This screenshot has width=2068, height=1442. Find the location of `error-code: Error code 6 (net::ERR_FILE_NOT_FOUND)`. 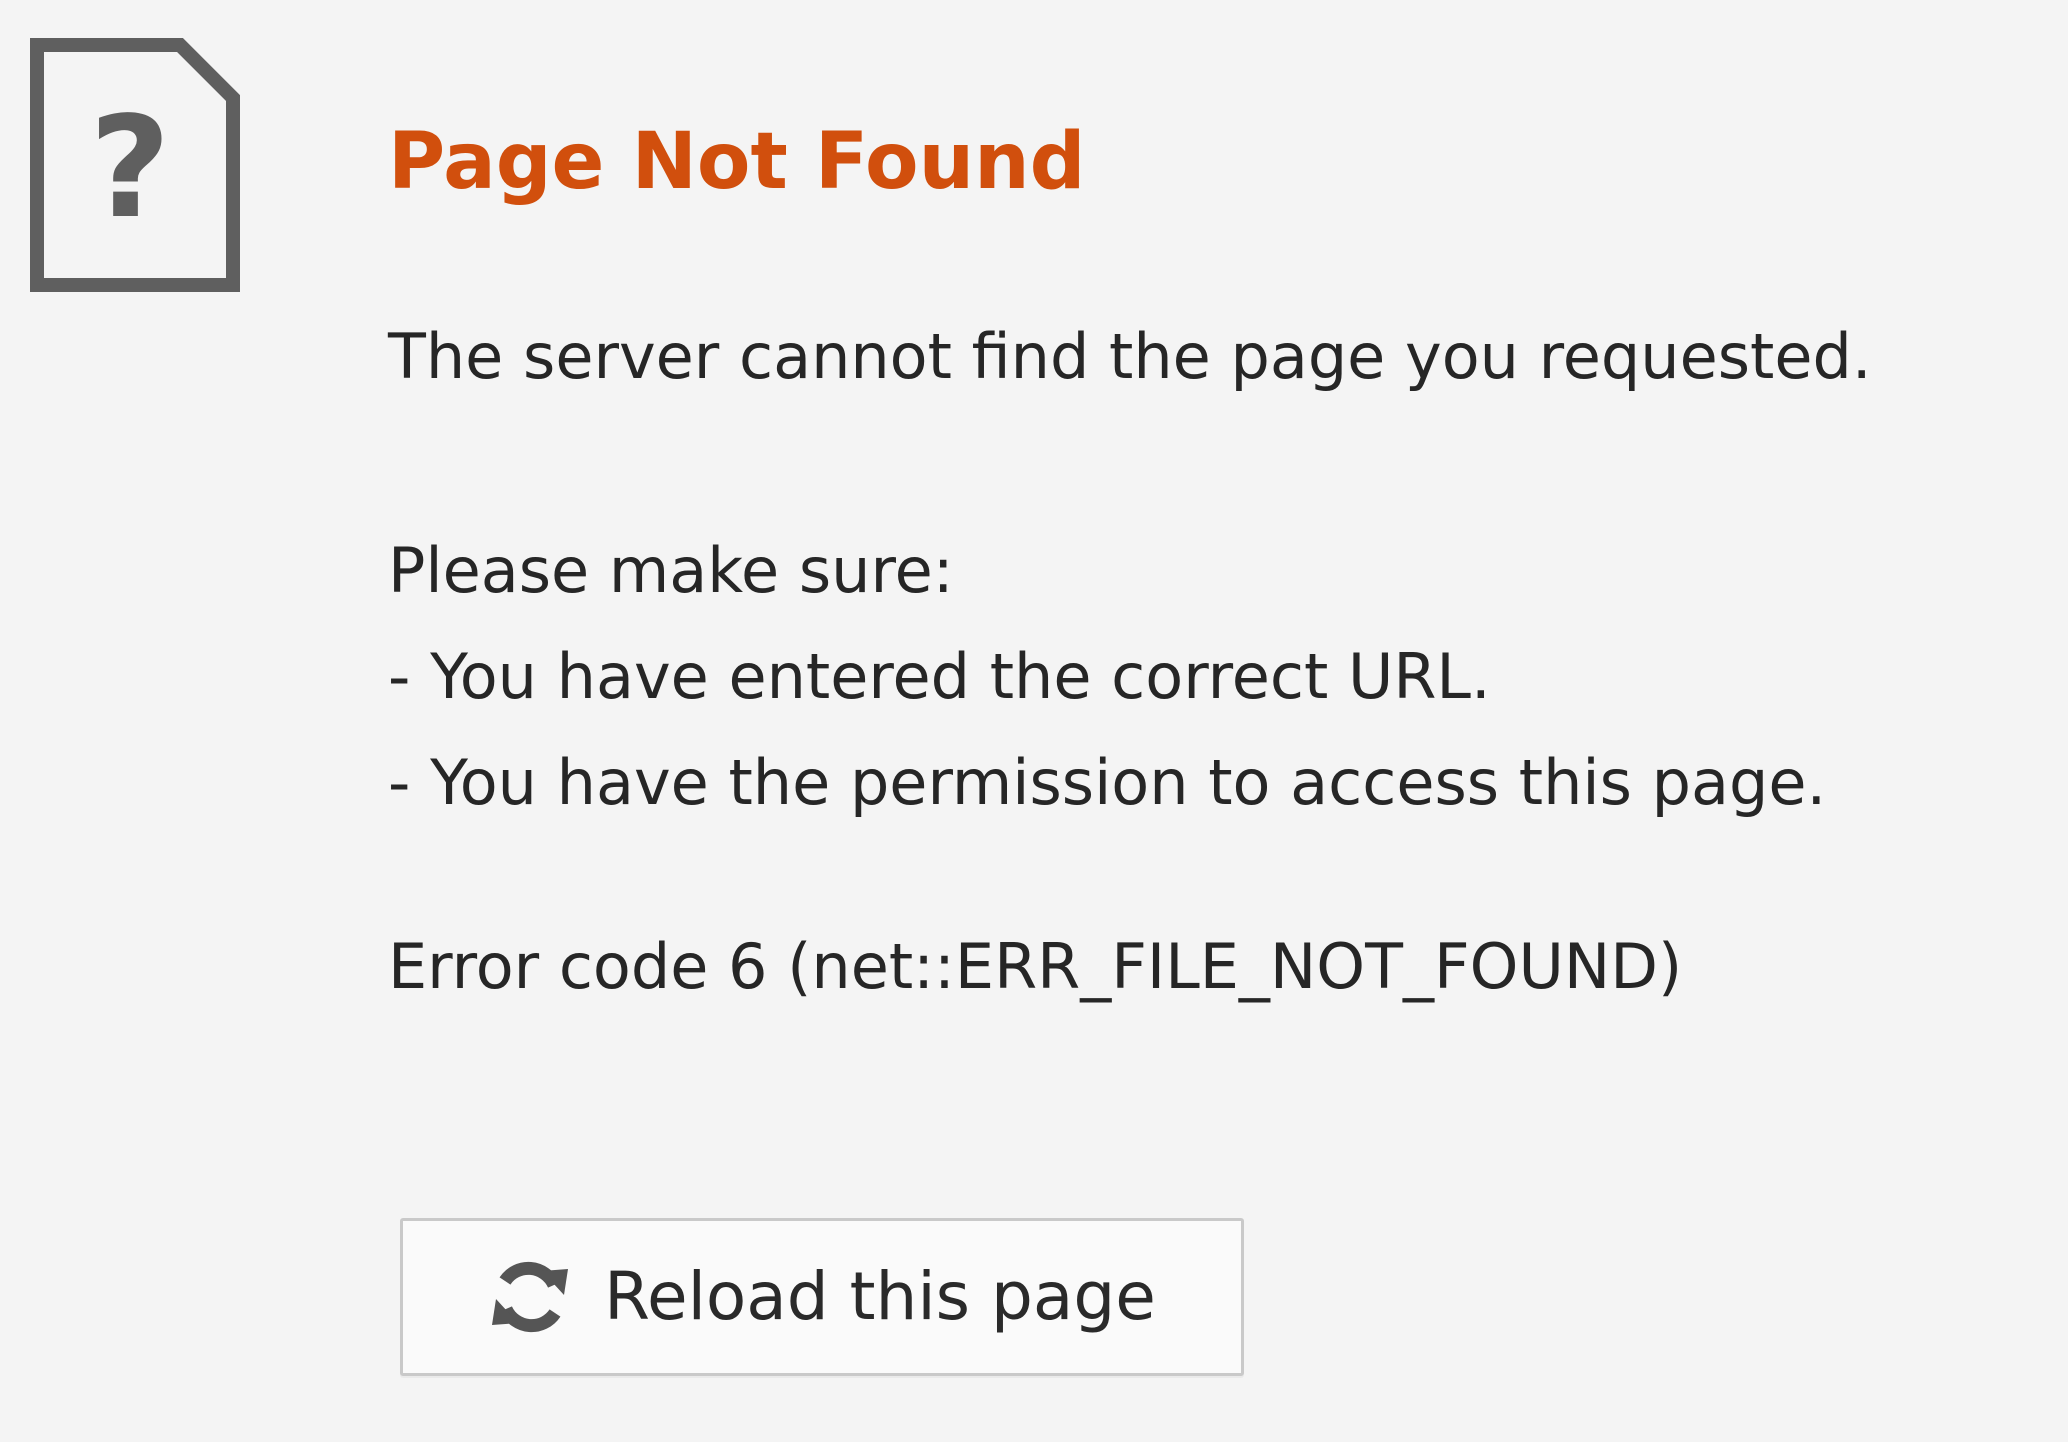

error-code: Error code 6 (net::ERR_FILE_NOT_FOUND) is located at coordinates (1035, 966).